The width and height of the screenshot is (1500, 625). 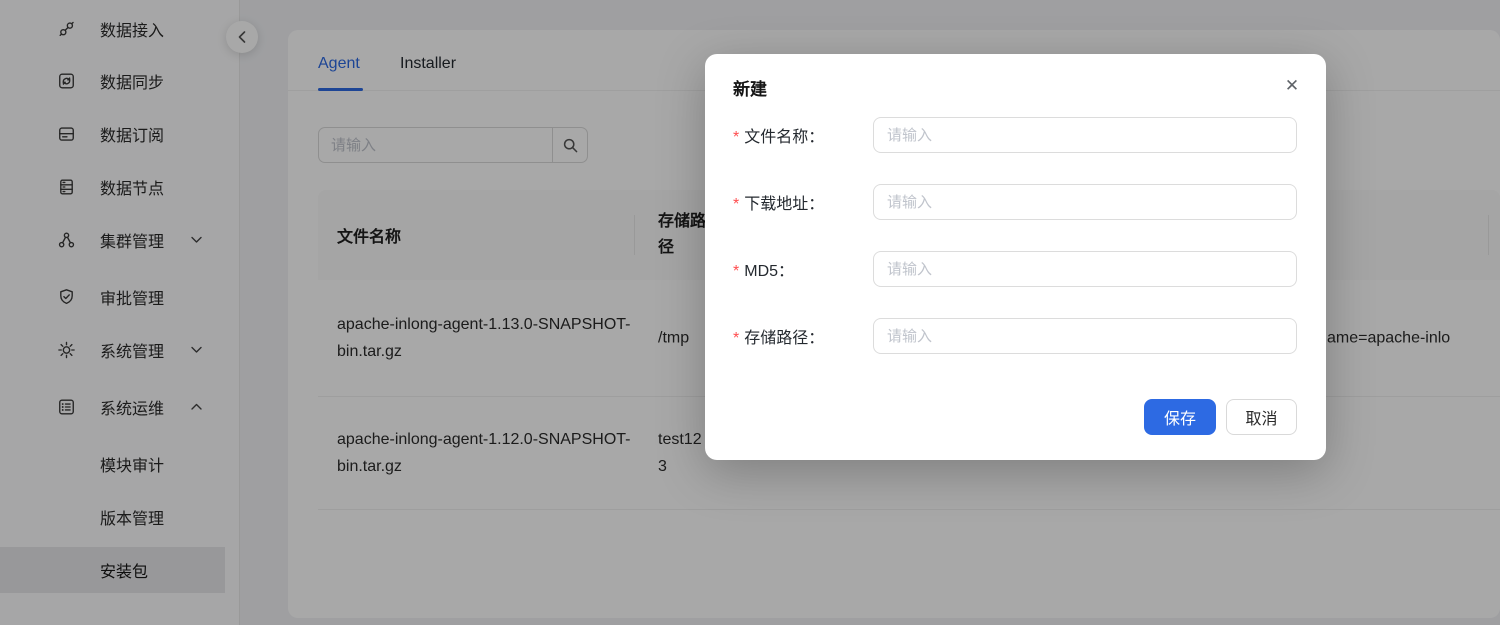 What do you see at coordinates (1085, 135) in the screenshot?
I see `file-name-field` at bounding box center [1085, 135].